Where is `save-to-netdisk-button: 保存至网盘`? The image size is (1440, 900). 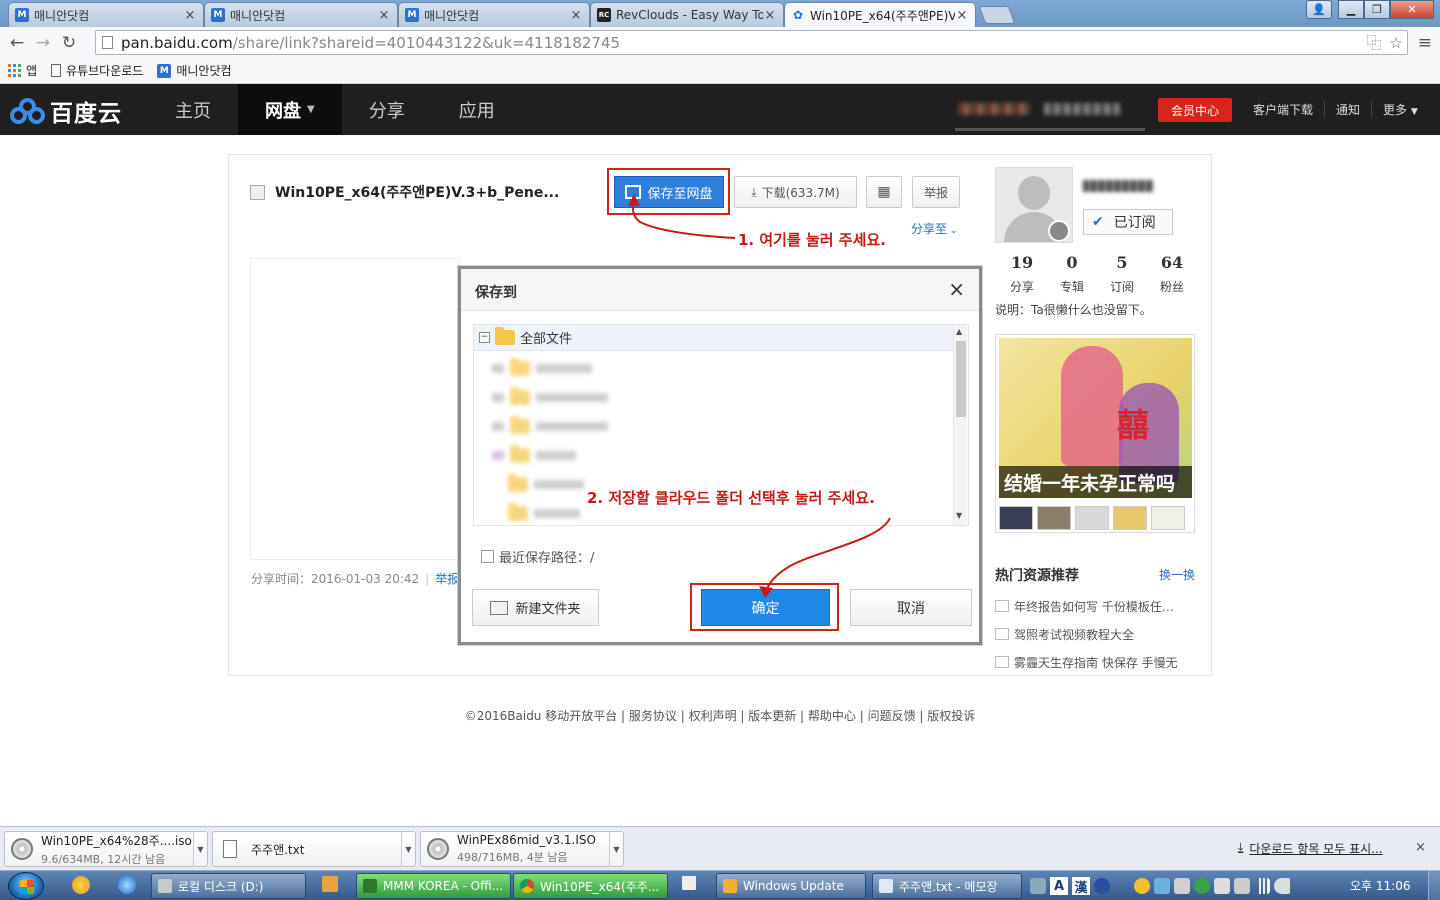 save-to-netdisk-button: 保存至网盘 is located at coordinates (669, 192).